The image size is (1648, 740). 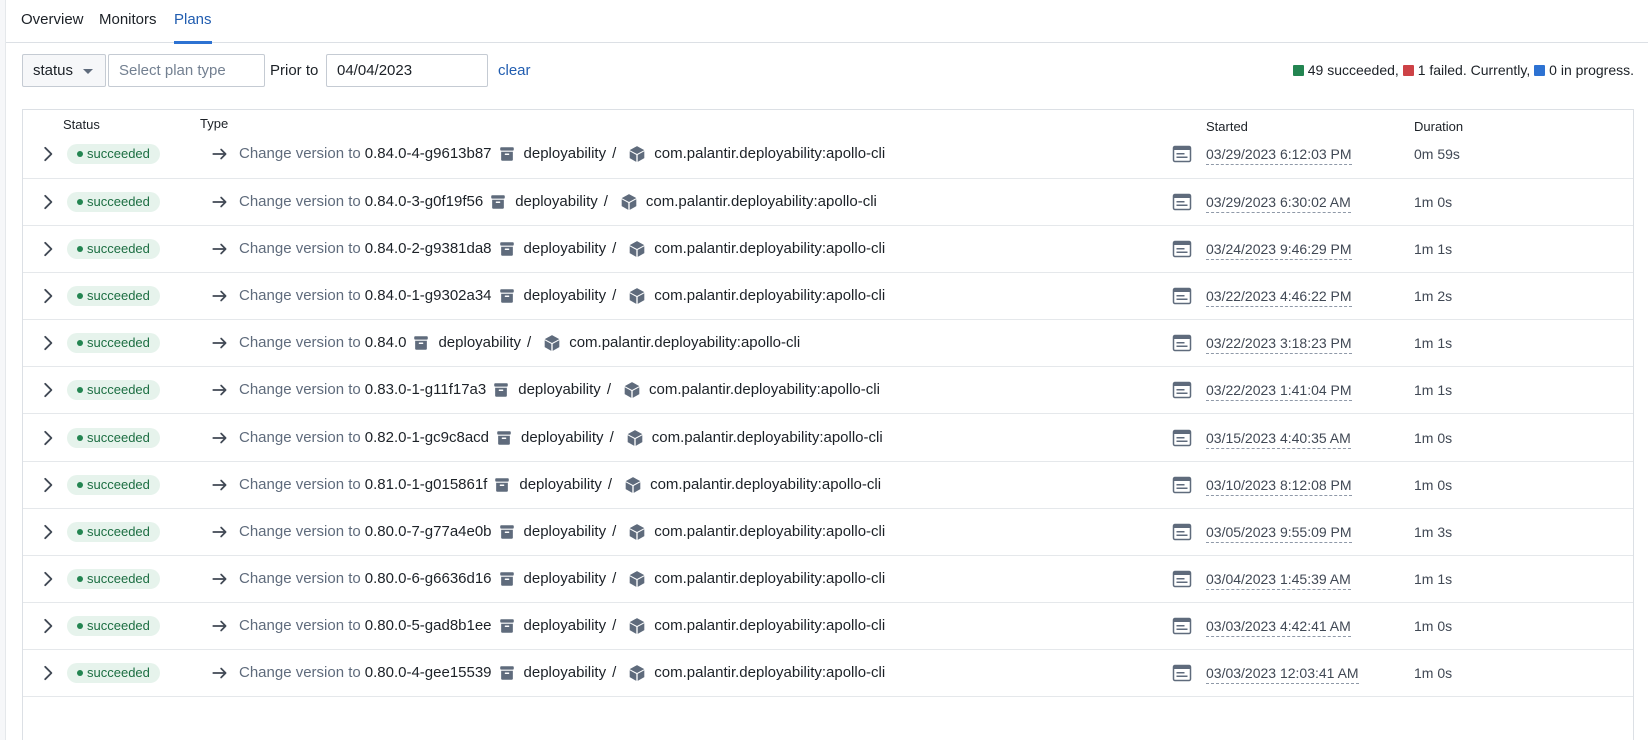 I want to click on started-timestamp: 03/29/2023 6:12:03 PM, so click(x=1279, y=154).